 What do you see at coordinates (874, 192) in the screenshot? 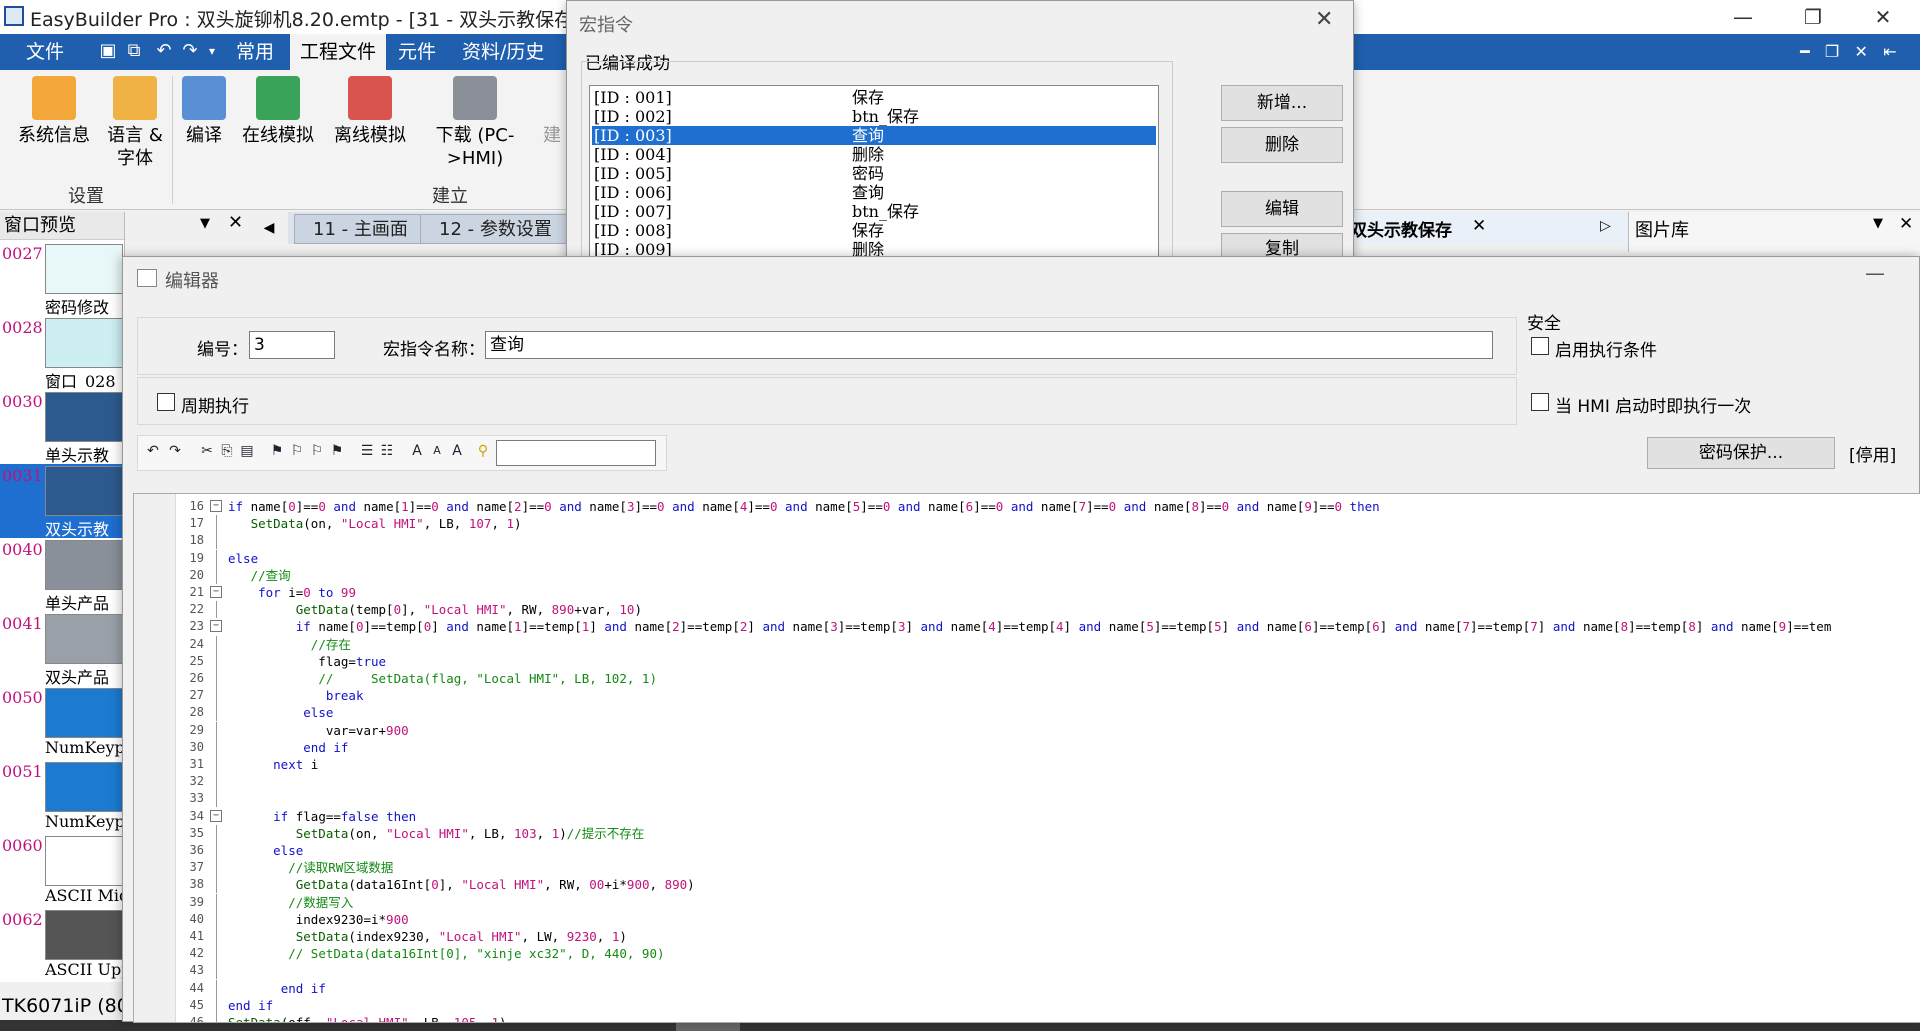
I see `macro-list-item: [ID : 006] 查询` at bounding box center [874, 192].